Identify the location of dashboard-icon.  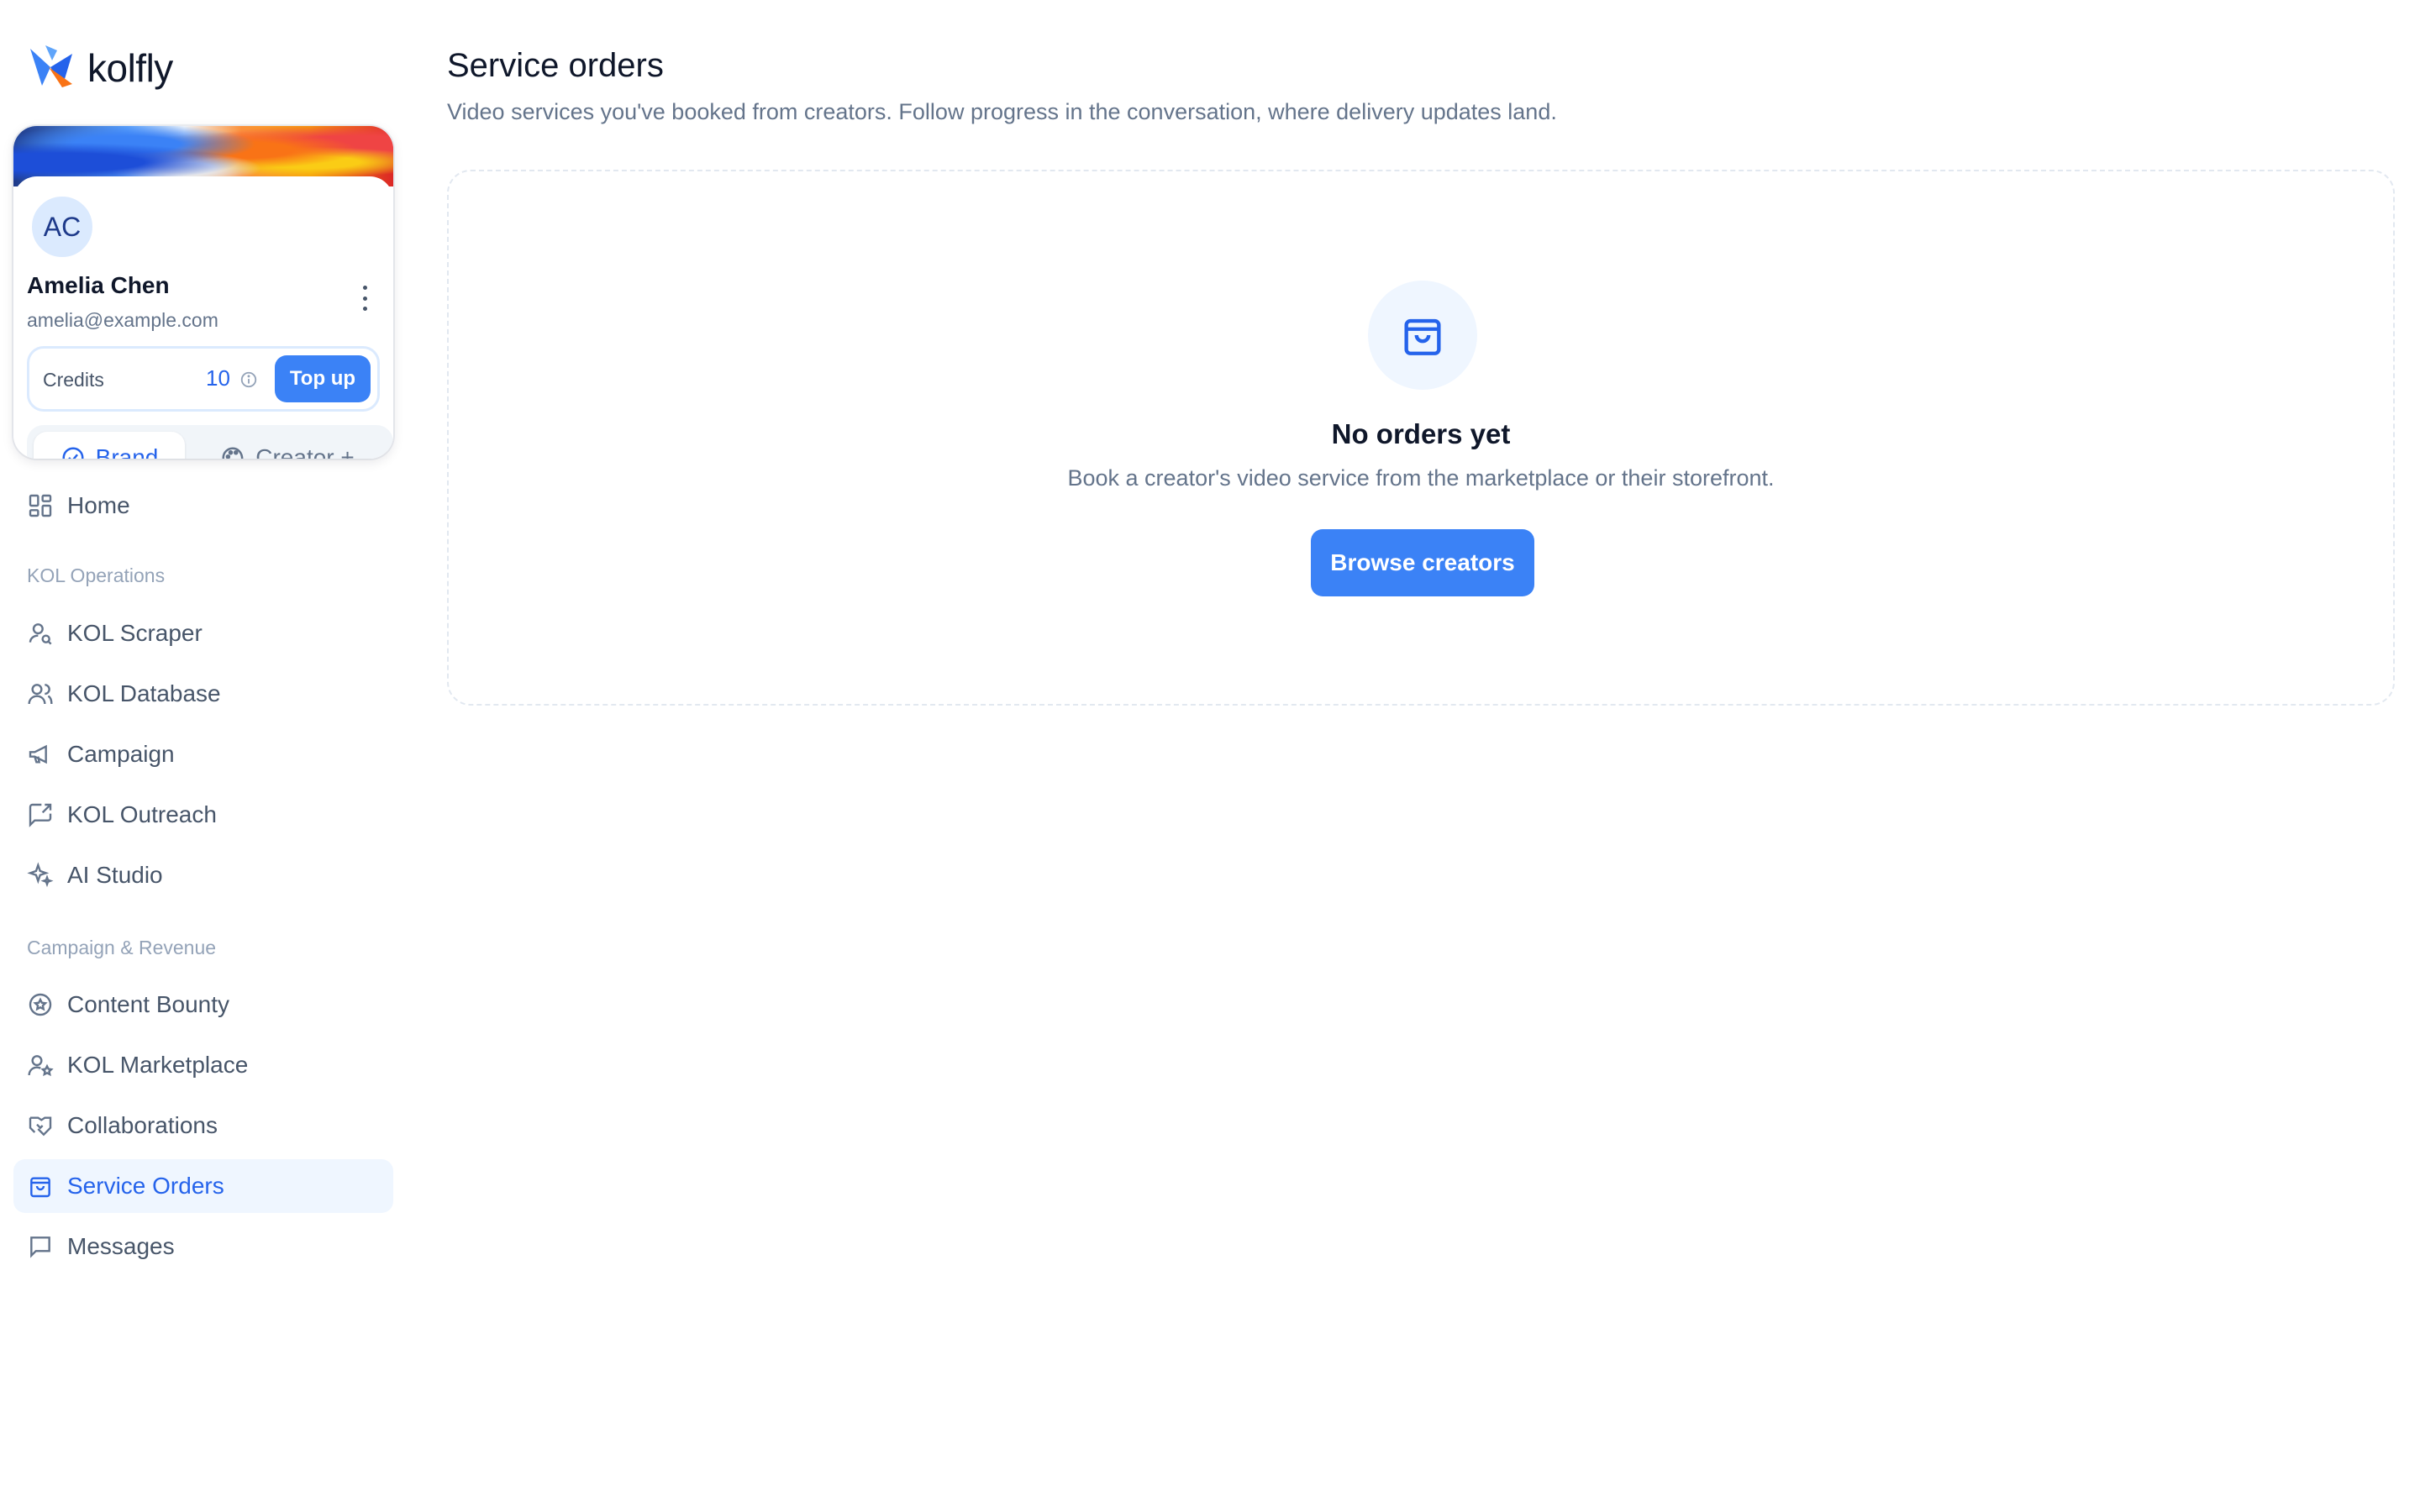
(40, 505).